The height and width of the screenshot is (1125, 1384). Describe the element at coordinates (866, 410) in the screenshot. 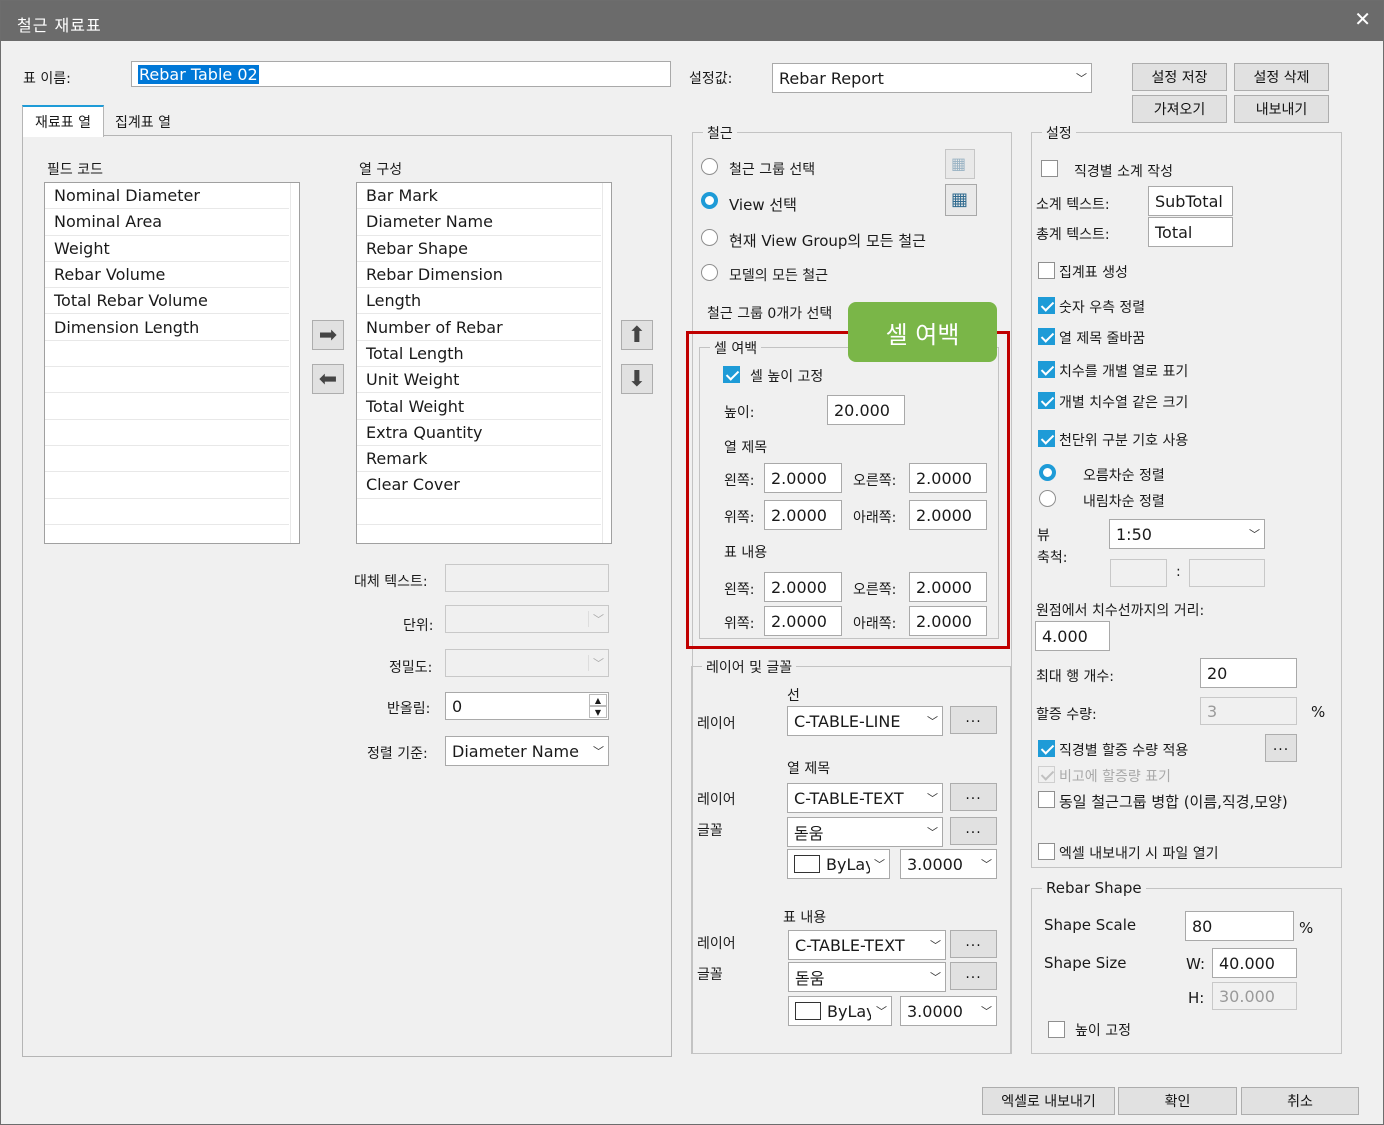

I see `height-input: 20.000` at that location.